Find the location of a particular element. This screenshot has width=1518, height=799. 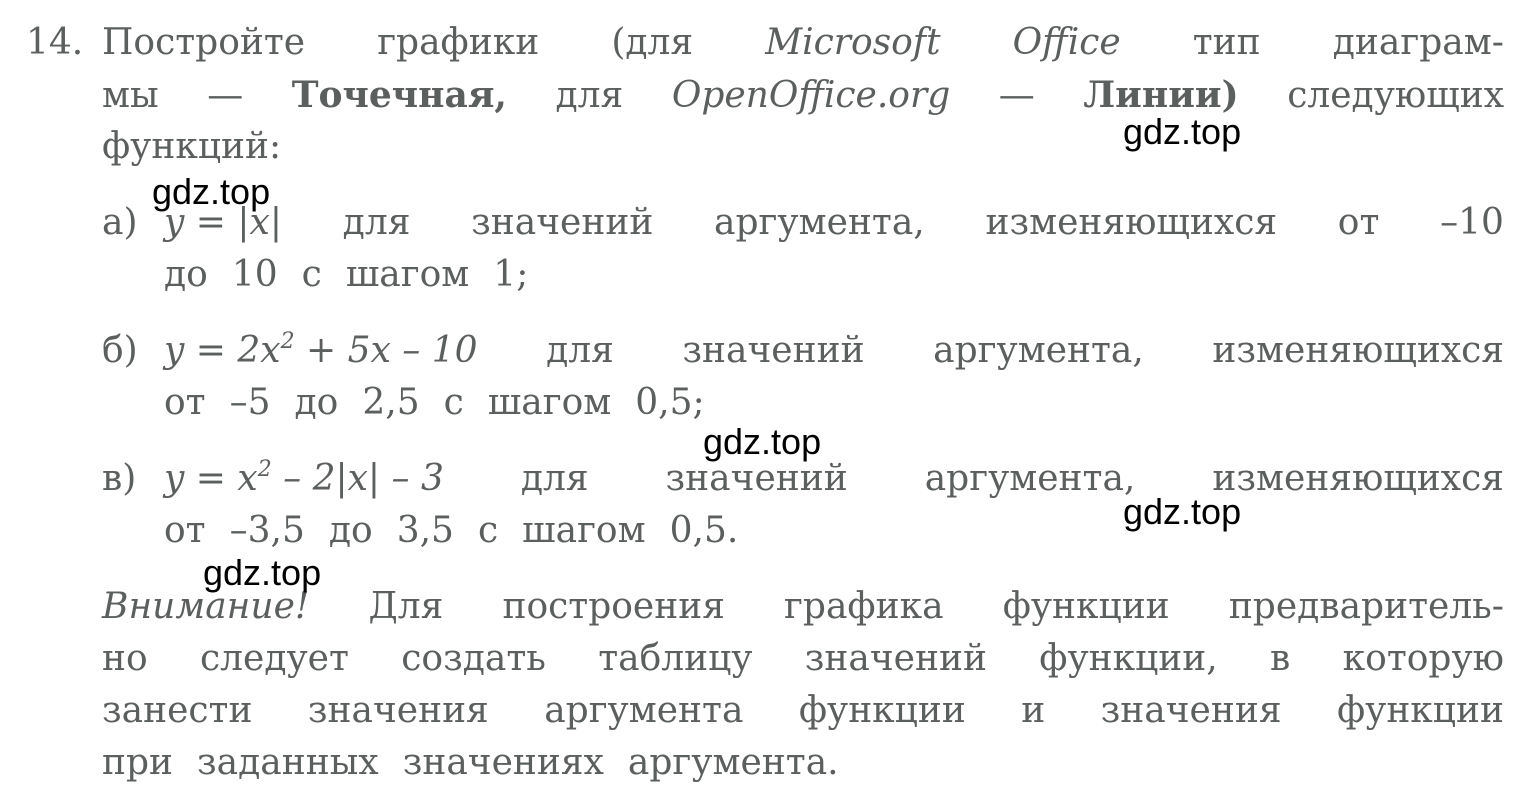

word: аргумента is located at coordinates (644, 710).